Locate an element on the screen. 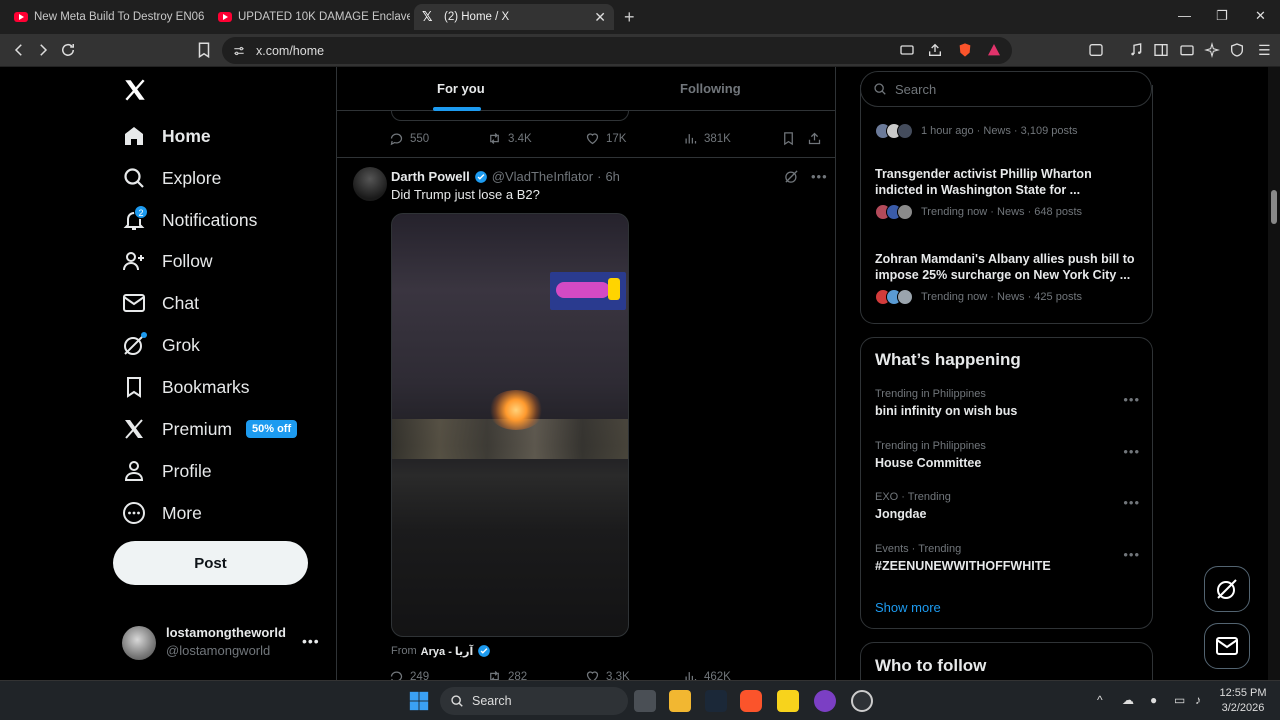  scrollbar-thumb is located at coordinates (1274, 207).